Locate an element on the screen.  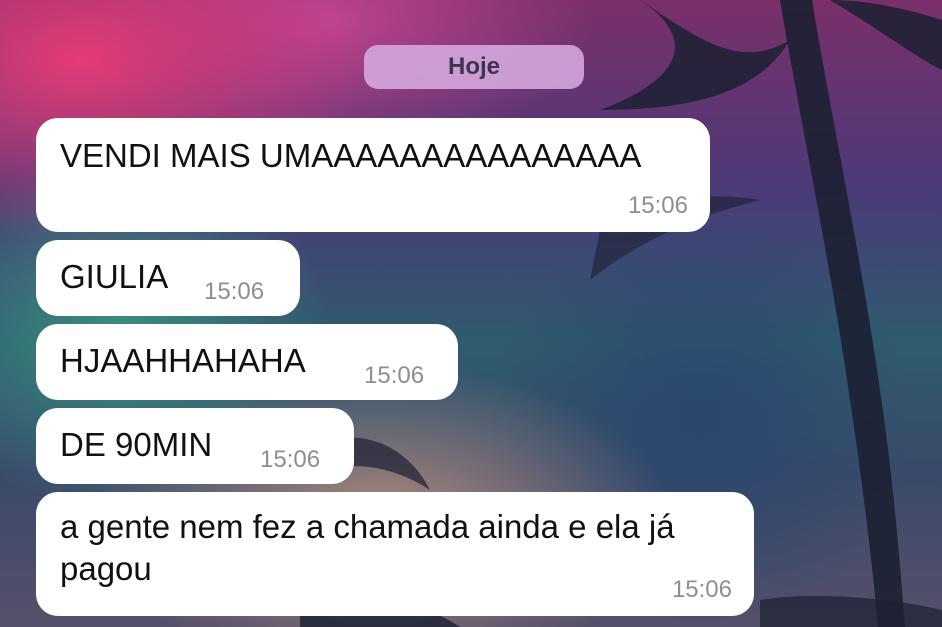
message-text: VENDI MAIS UMAAAAAAAAAAAAAAA is located at coordinates (351, 155).